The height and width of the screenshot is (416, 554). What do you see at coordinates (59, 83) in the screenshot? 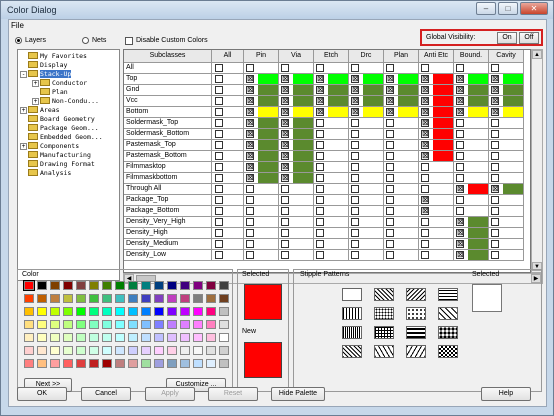
I see `tree-node: + Conductor` at bounding box center [59, 83].